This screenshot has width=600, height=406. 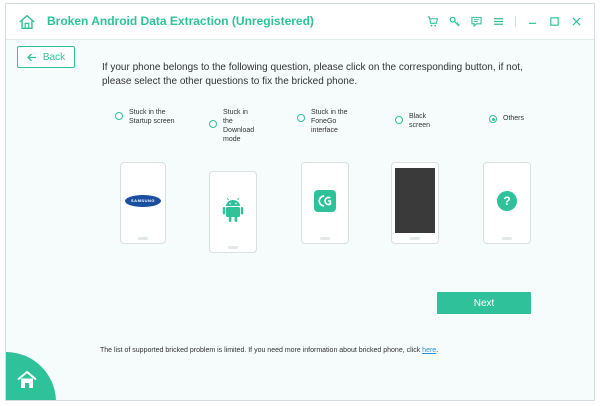 I want to click on home-icon, so click(x=27, y=379).